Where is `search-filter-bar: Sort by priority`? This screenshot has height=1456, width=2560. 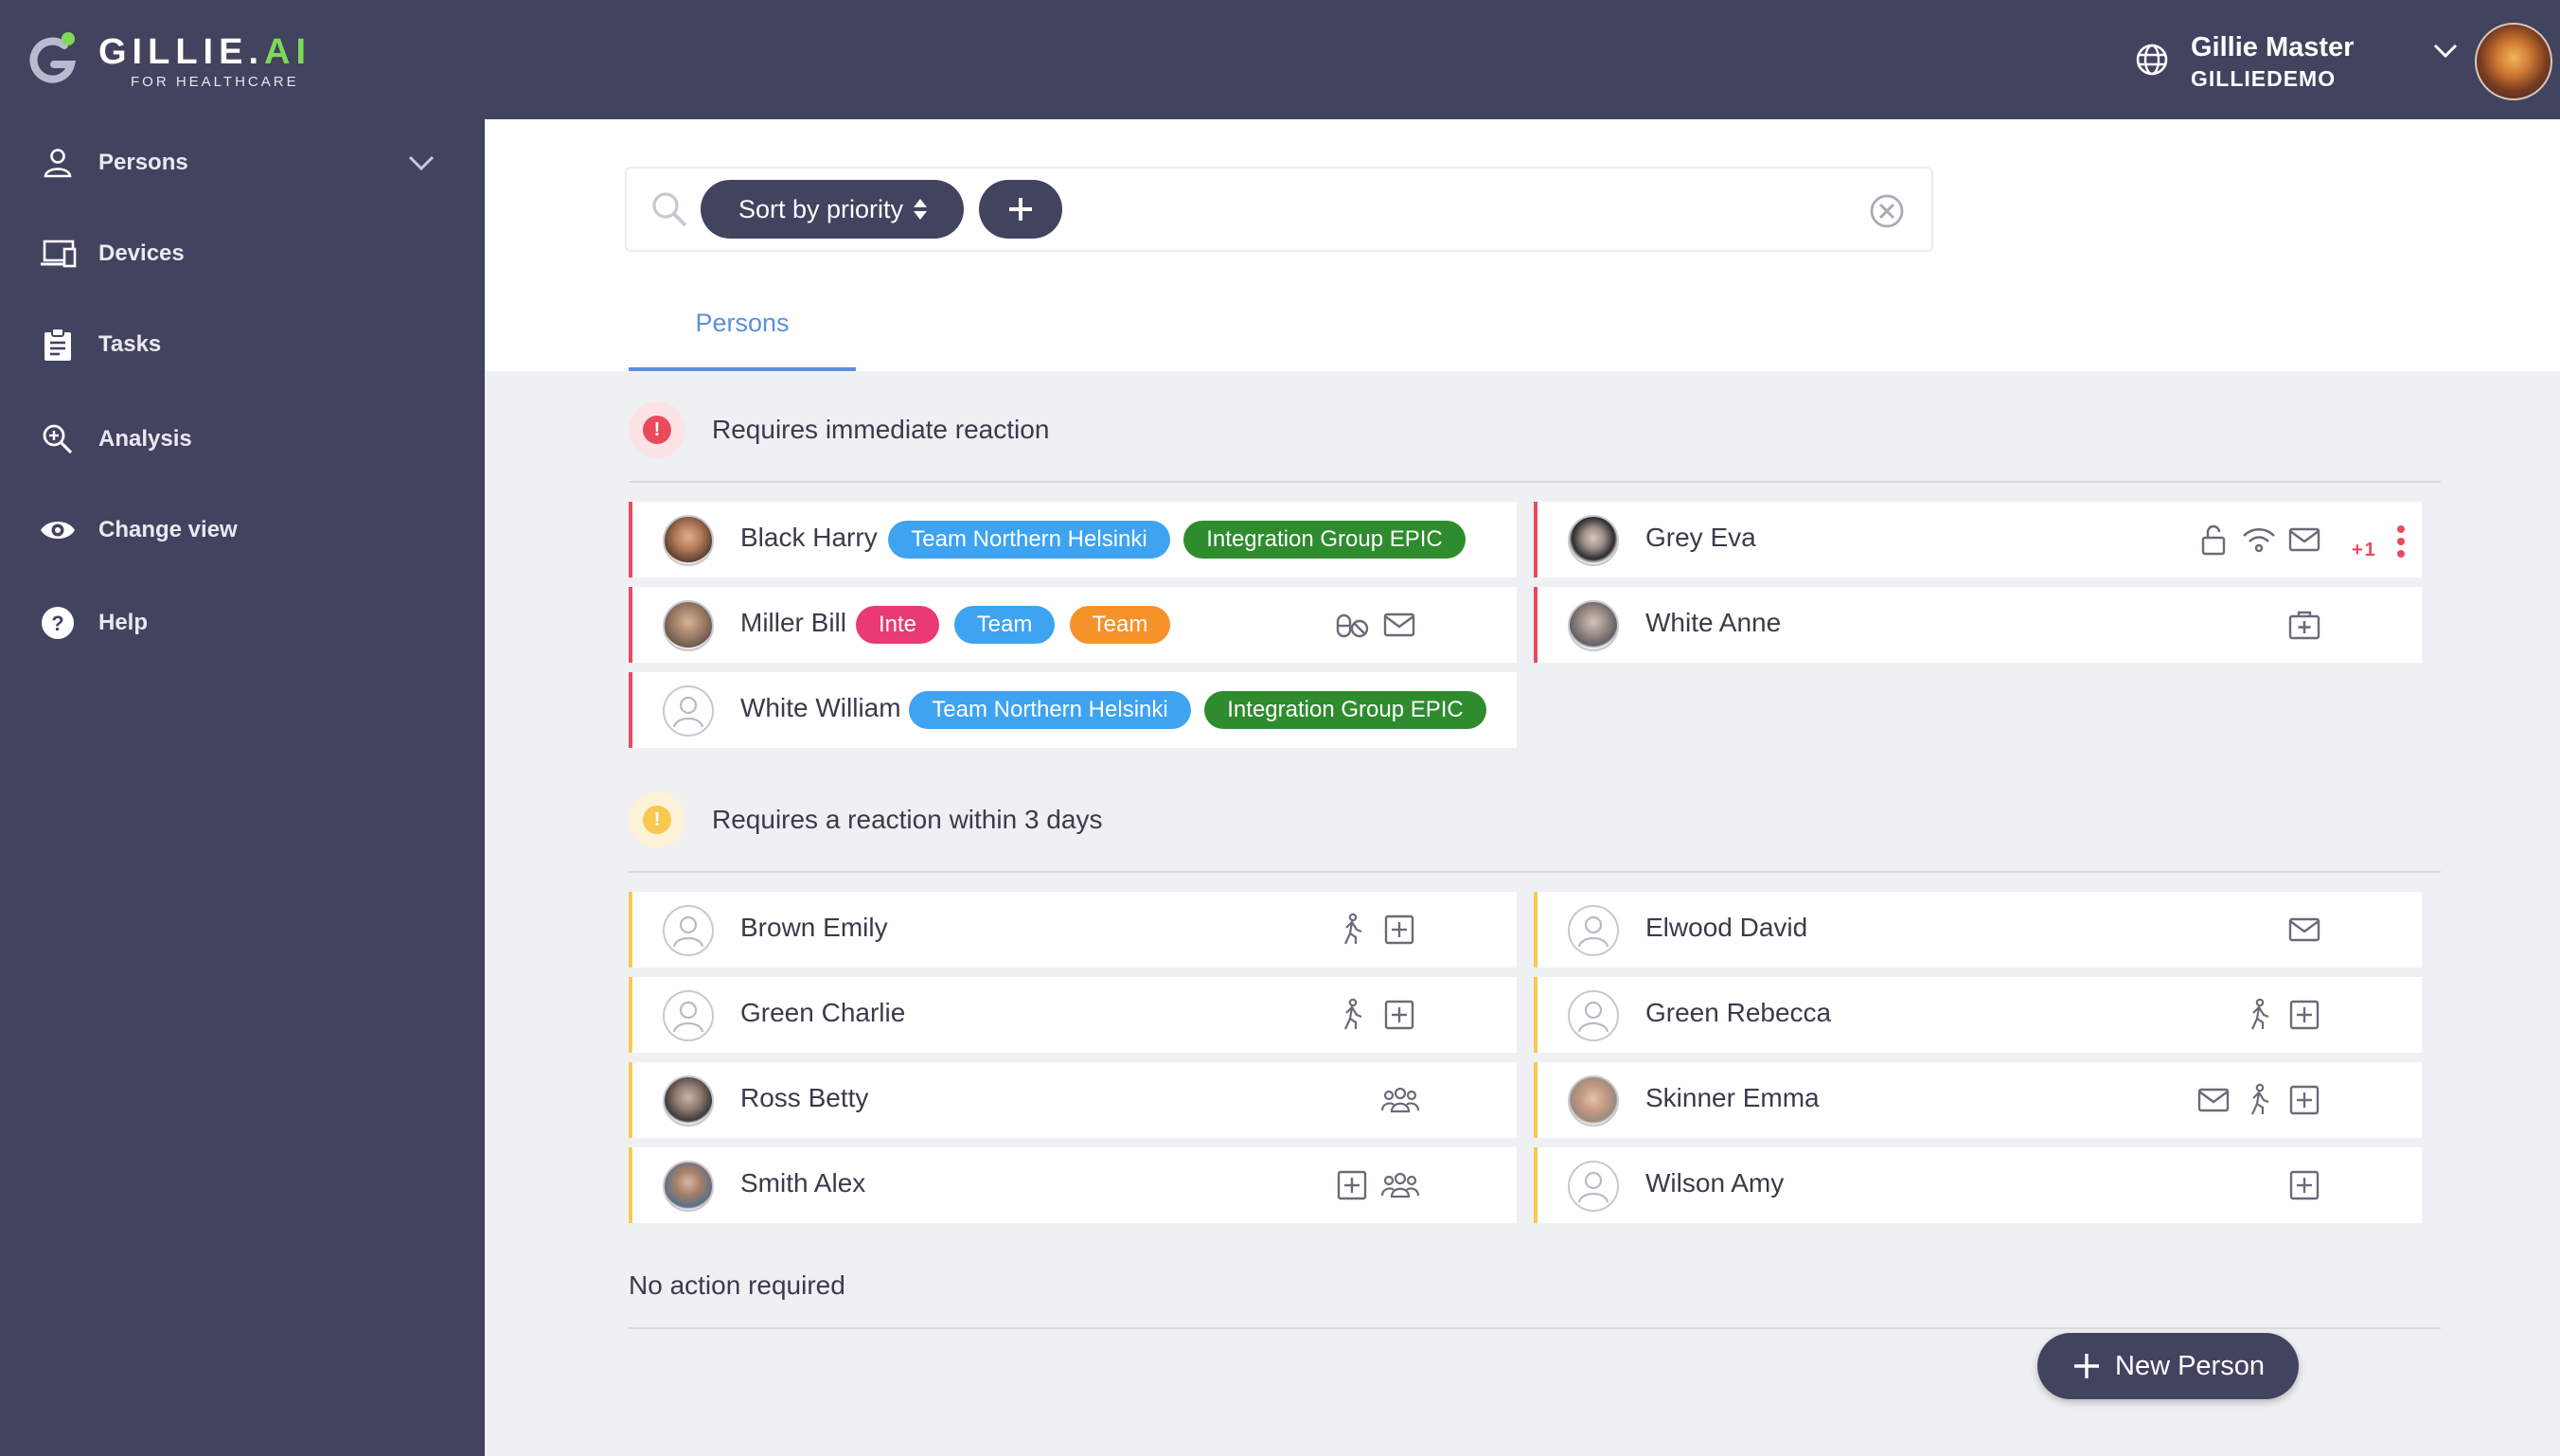
search-filter-bar: Sort by priority is located at coordinates (1279, 209).